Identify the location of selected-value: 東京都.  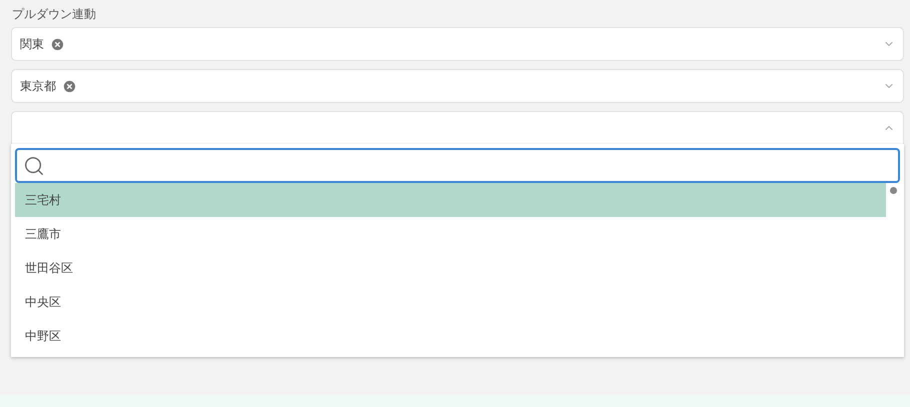
(38, 86).